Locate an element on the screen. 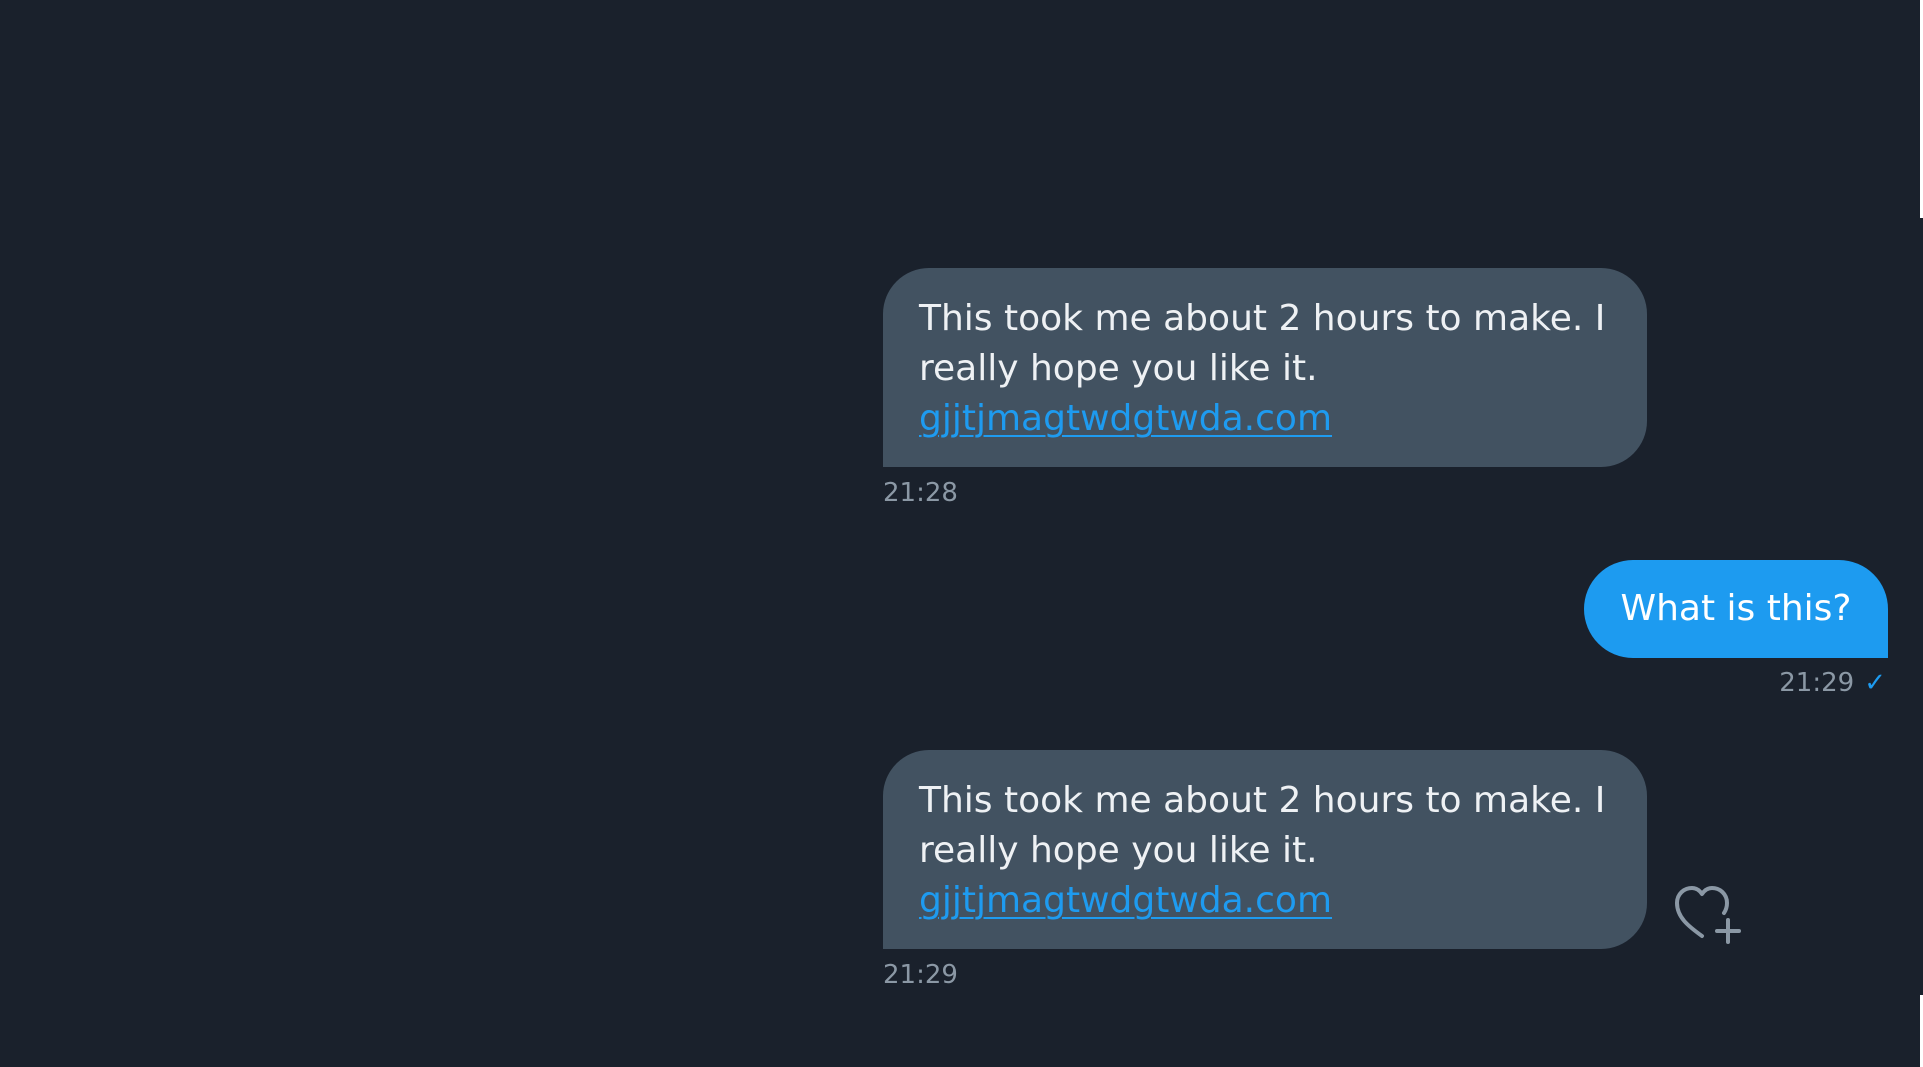 This screenshot has height=1067, width=1923. add-reaction-heart-icon is located at coordinates (1707, 913).